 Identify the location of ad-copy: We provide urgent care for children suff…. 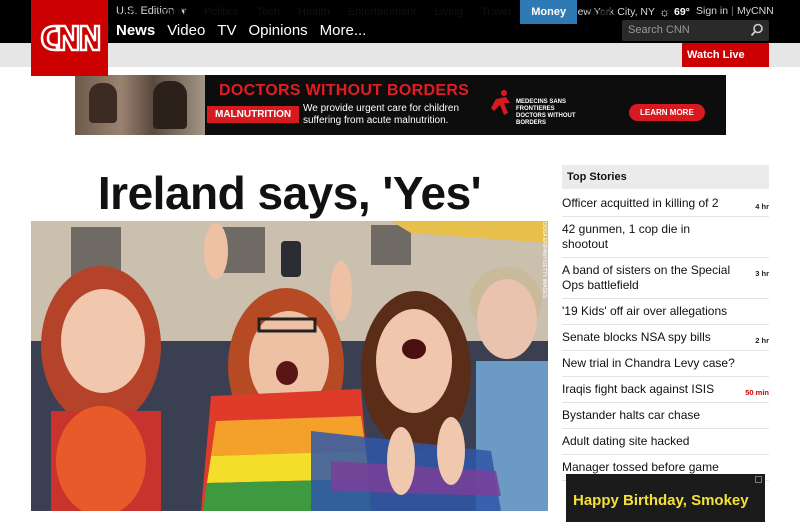
(381, 115).